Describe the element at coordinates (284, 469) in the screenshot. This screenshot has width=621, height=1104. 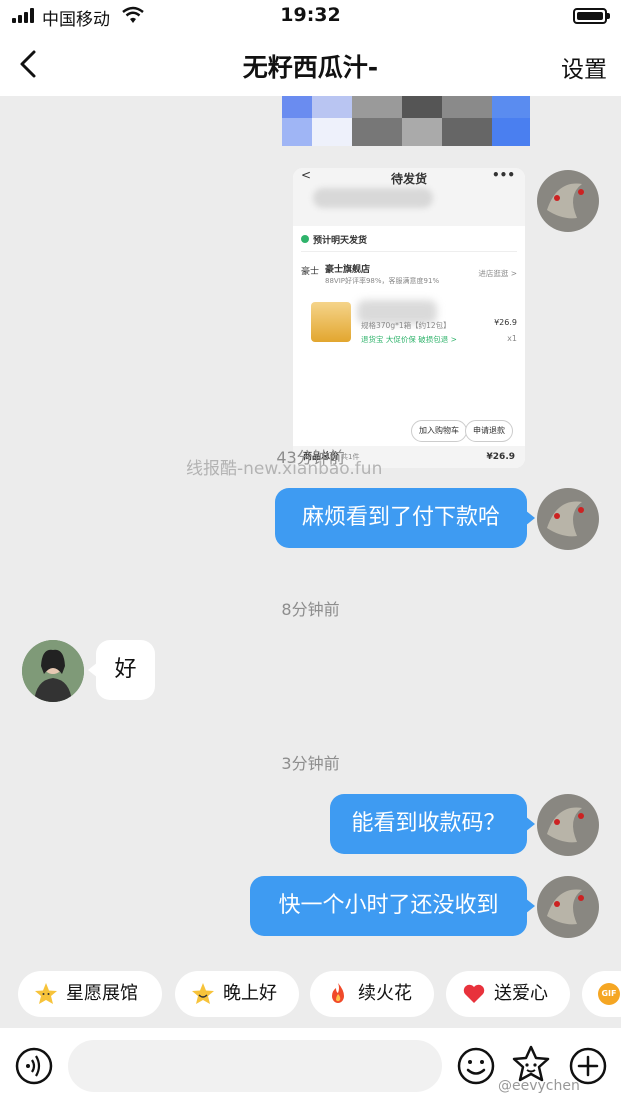
I see `watermark: 线报酷-new.xianbao.fun` at that location.